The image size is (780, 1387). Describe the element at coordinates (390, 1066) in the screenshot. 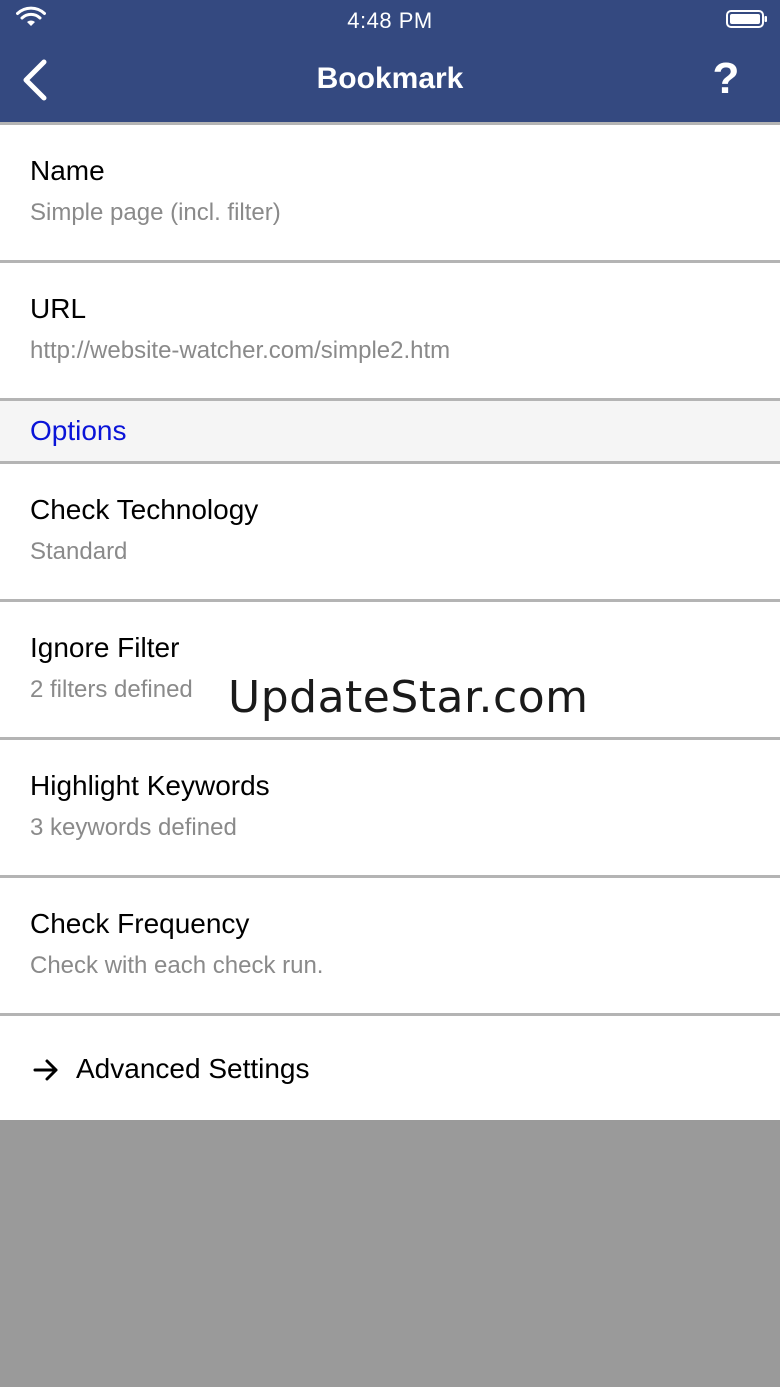

I see `advanced-settings-row: Advanced Settings` at that location.